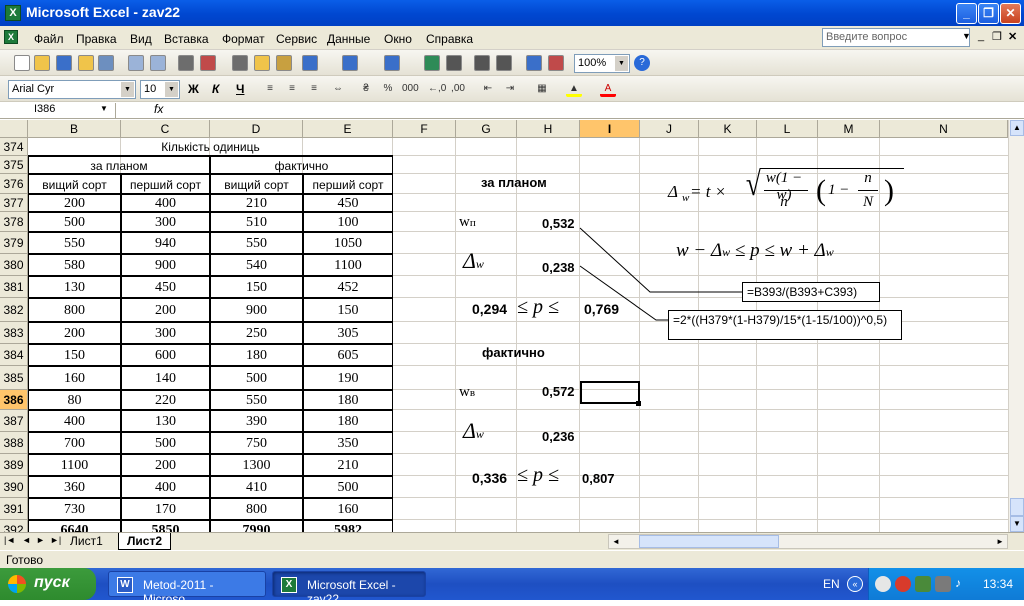 The image size is (1024, 606). What do you see at coordinates (558, 223) in the screenshot?
I see `w-plan-value: 0,532` at bounding box center [558, 223].